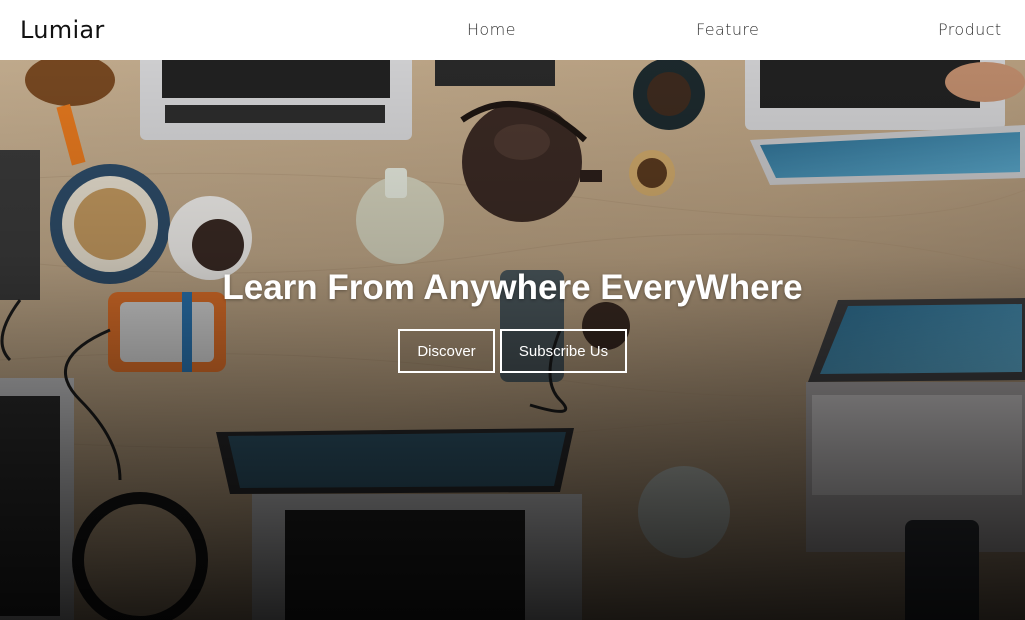  What do you see at coordinates (512, 287) in the screenshot?
I see `hero-title: Learn From Anywhere EveryWhere` at bounding box center [512, 287].